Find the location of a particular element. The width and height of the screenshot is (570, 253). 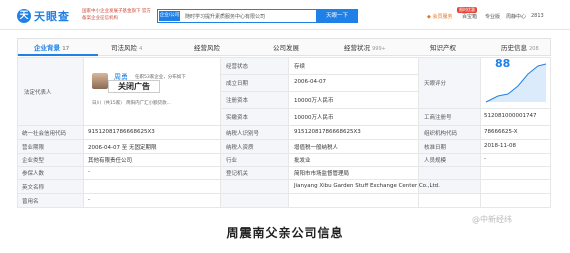

term-label: 营业期限 is located at coordinates (33, 148).